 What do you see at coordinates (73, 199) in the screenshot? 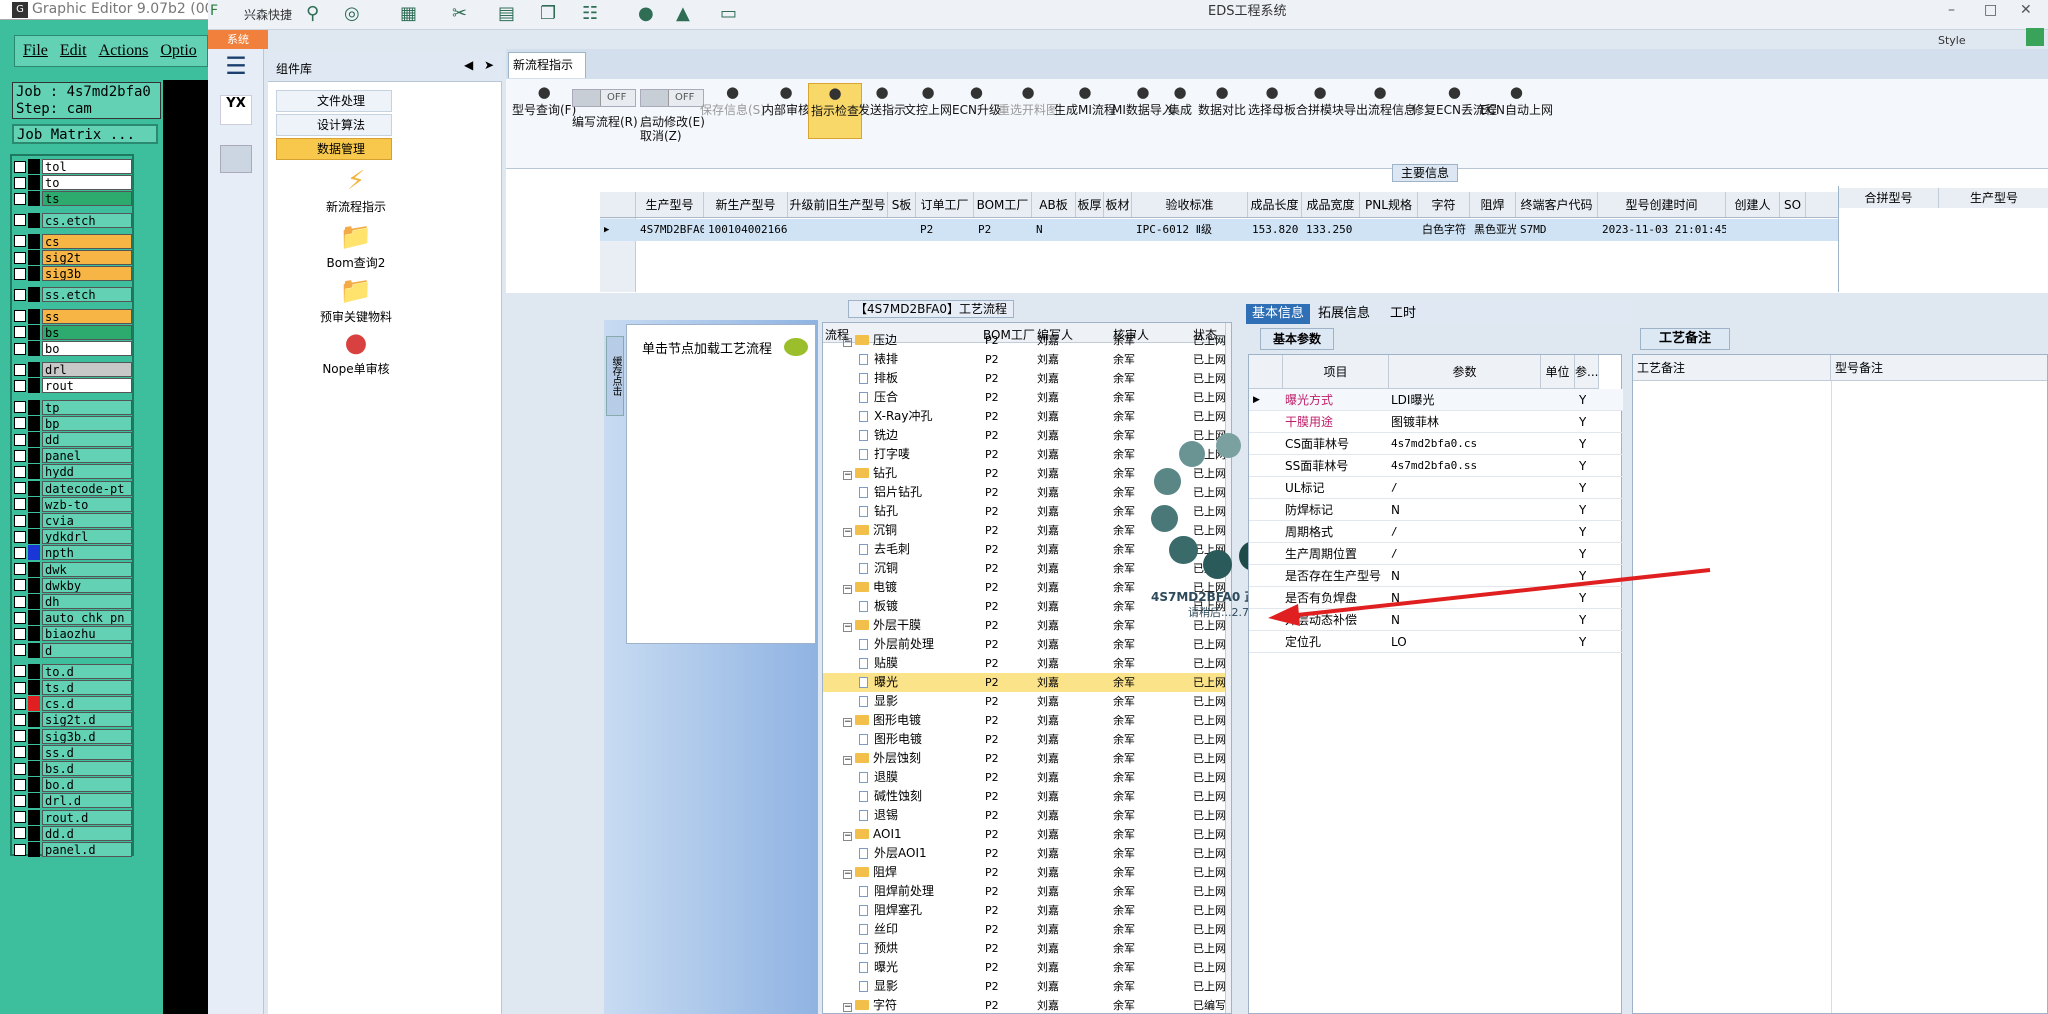
I see `layer-row: ts` at bounding box center [73, 199].